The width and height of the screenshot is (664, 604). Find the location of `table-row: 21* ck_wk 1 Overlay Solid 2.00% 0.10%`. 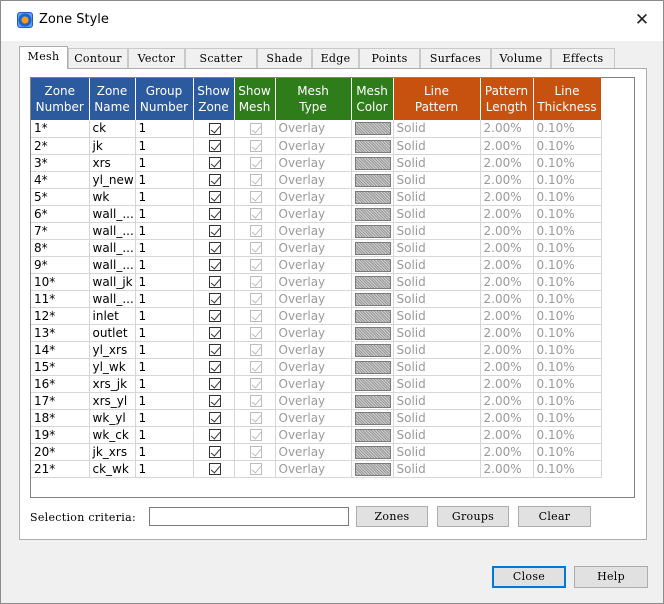

table-row: 21* ck_wk 1 Overlay Solid 2.00% 0.10% is located at coordinates (316, 469).